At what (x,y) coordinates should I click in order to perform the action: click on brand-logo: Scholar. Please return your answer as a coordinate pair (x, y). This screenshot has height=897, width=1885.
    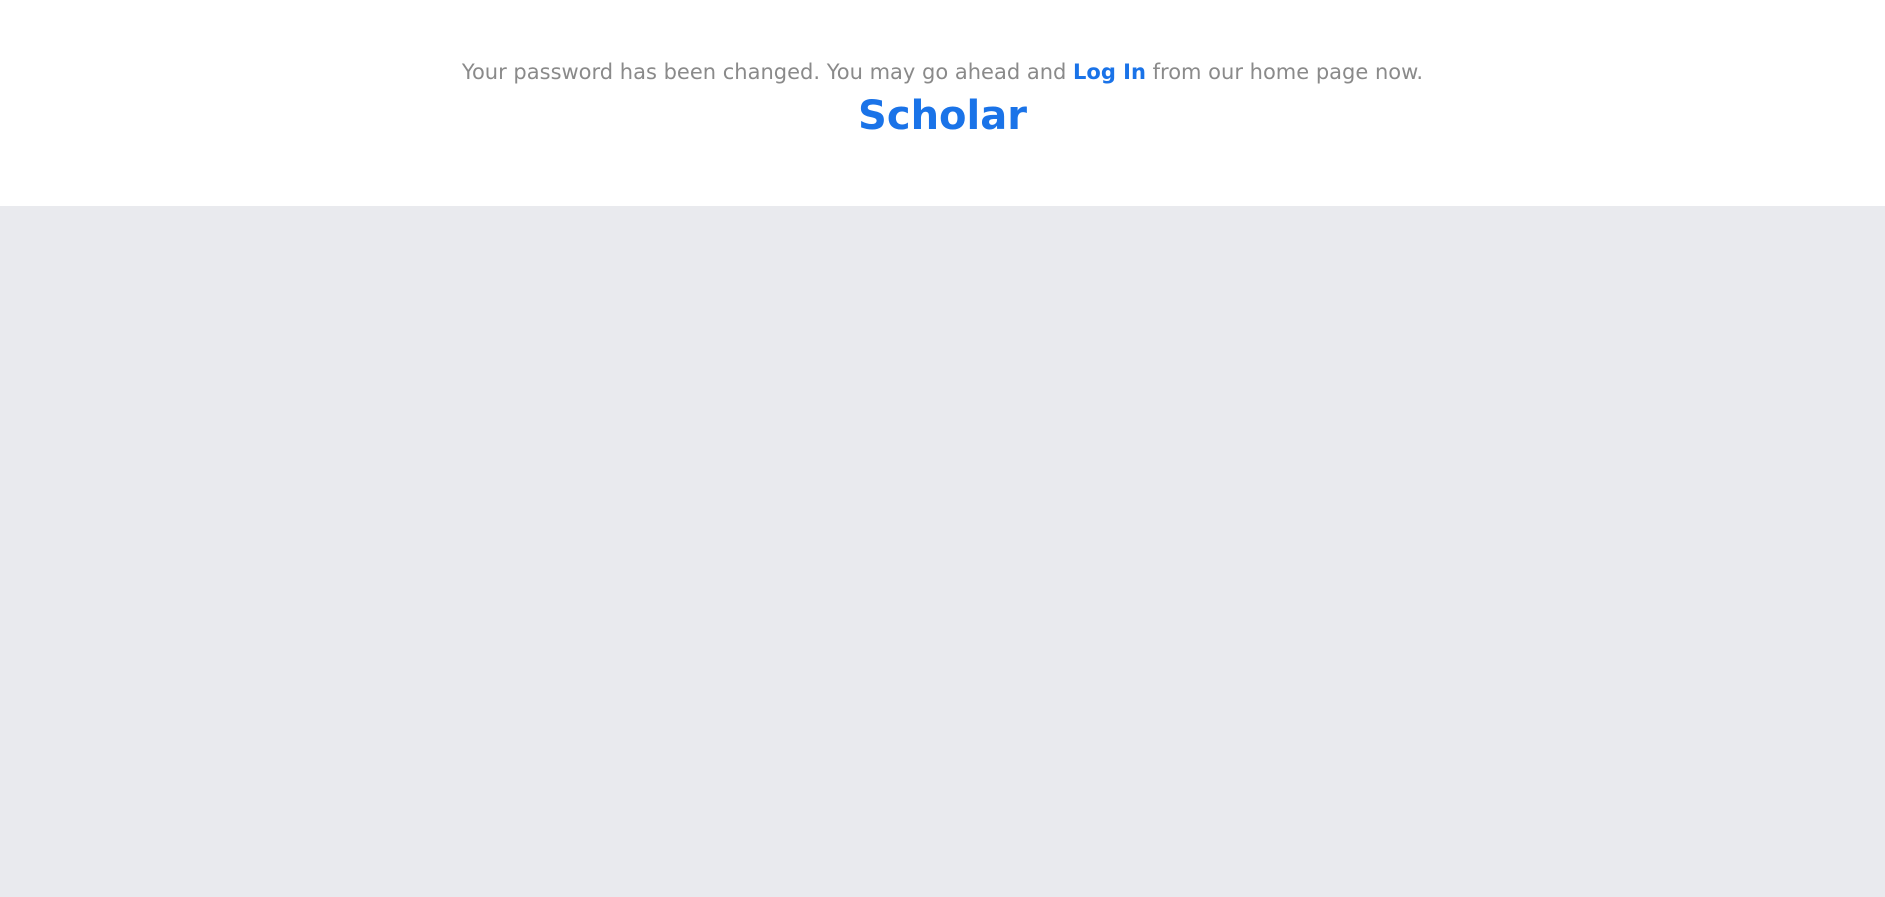
    Looking at the image, I should click on (942, 116).